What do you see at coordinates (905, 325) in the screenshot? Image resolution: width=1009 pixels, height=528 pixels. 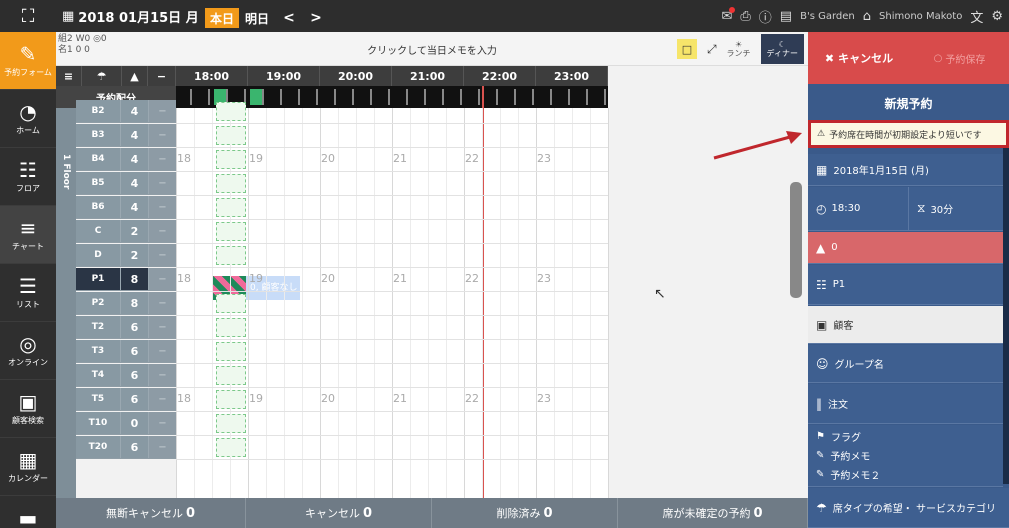 I see `customer-field: ▣ 顧客` at bounding box center [905, 325].